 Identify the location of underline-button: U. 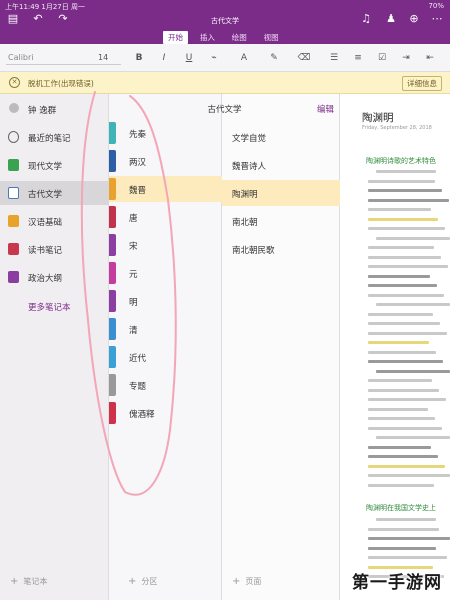
(189, 58).